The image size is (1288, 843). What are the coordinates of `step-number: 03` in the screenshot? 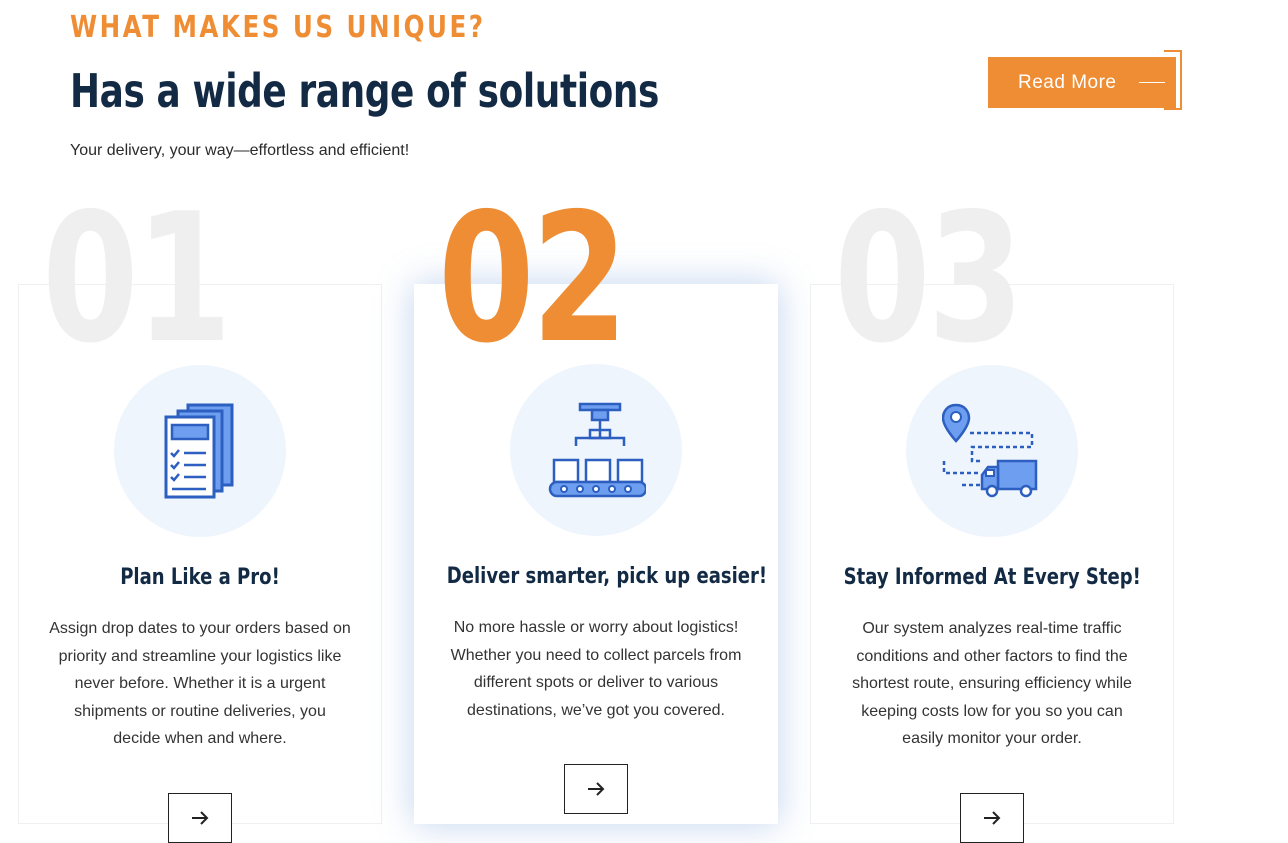 It's located at (929, 278).